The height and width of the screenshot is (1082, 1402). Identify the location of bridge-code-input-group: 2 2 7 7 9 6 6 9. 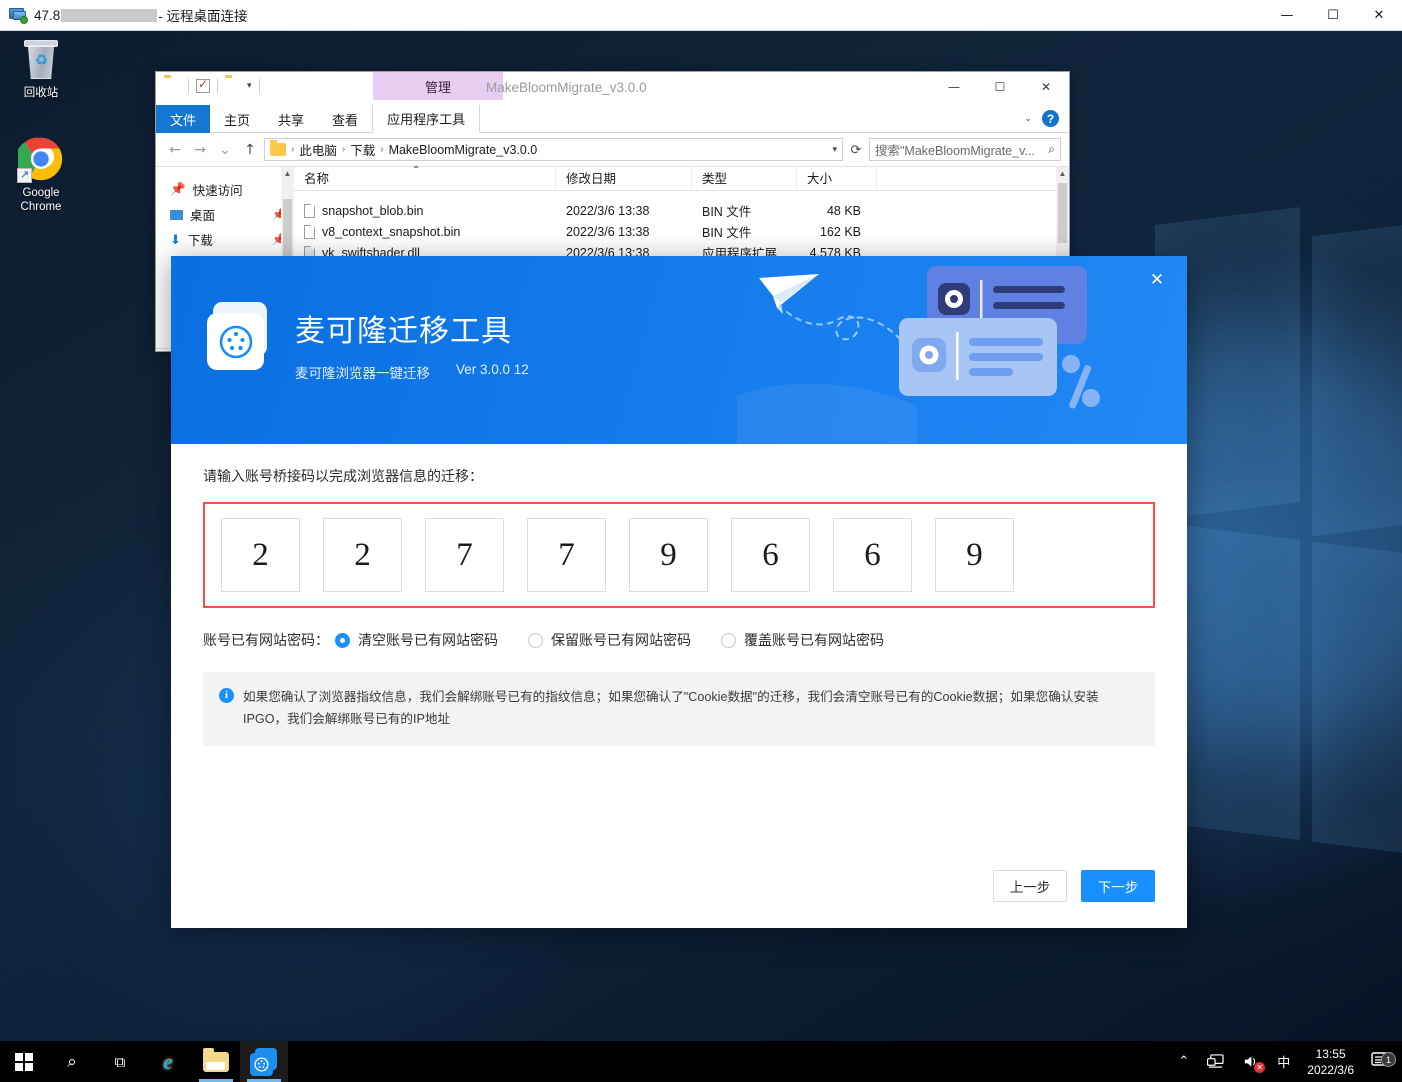
(679, 555).